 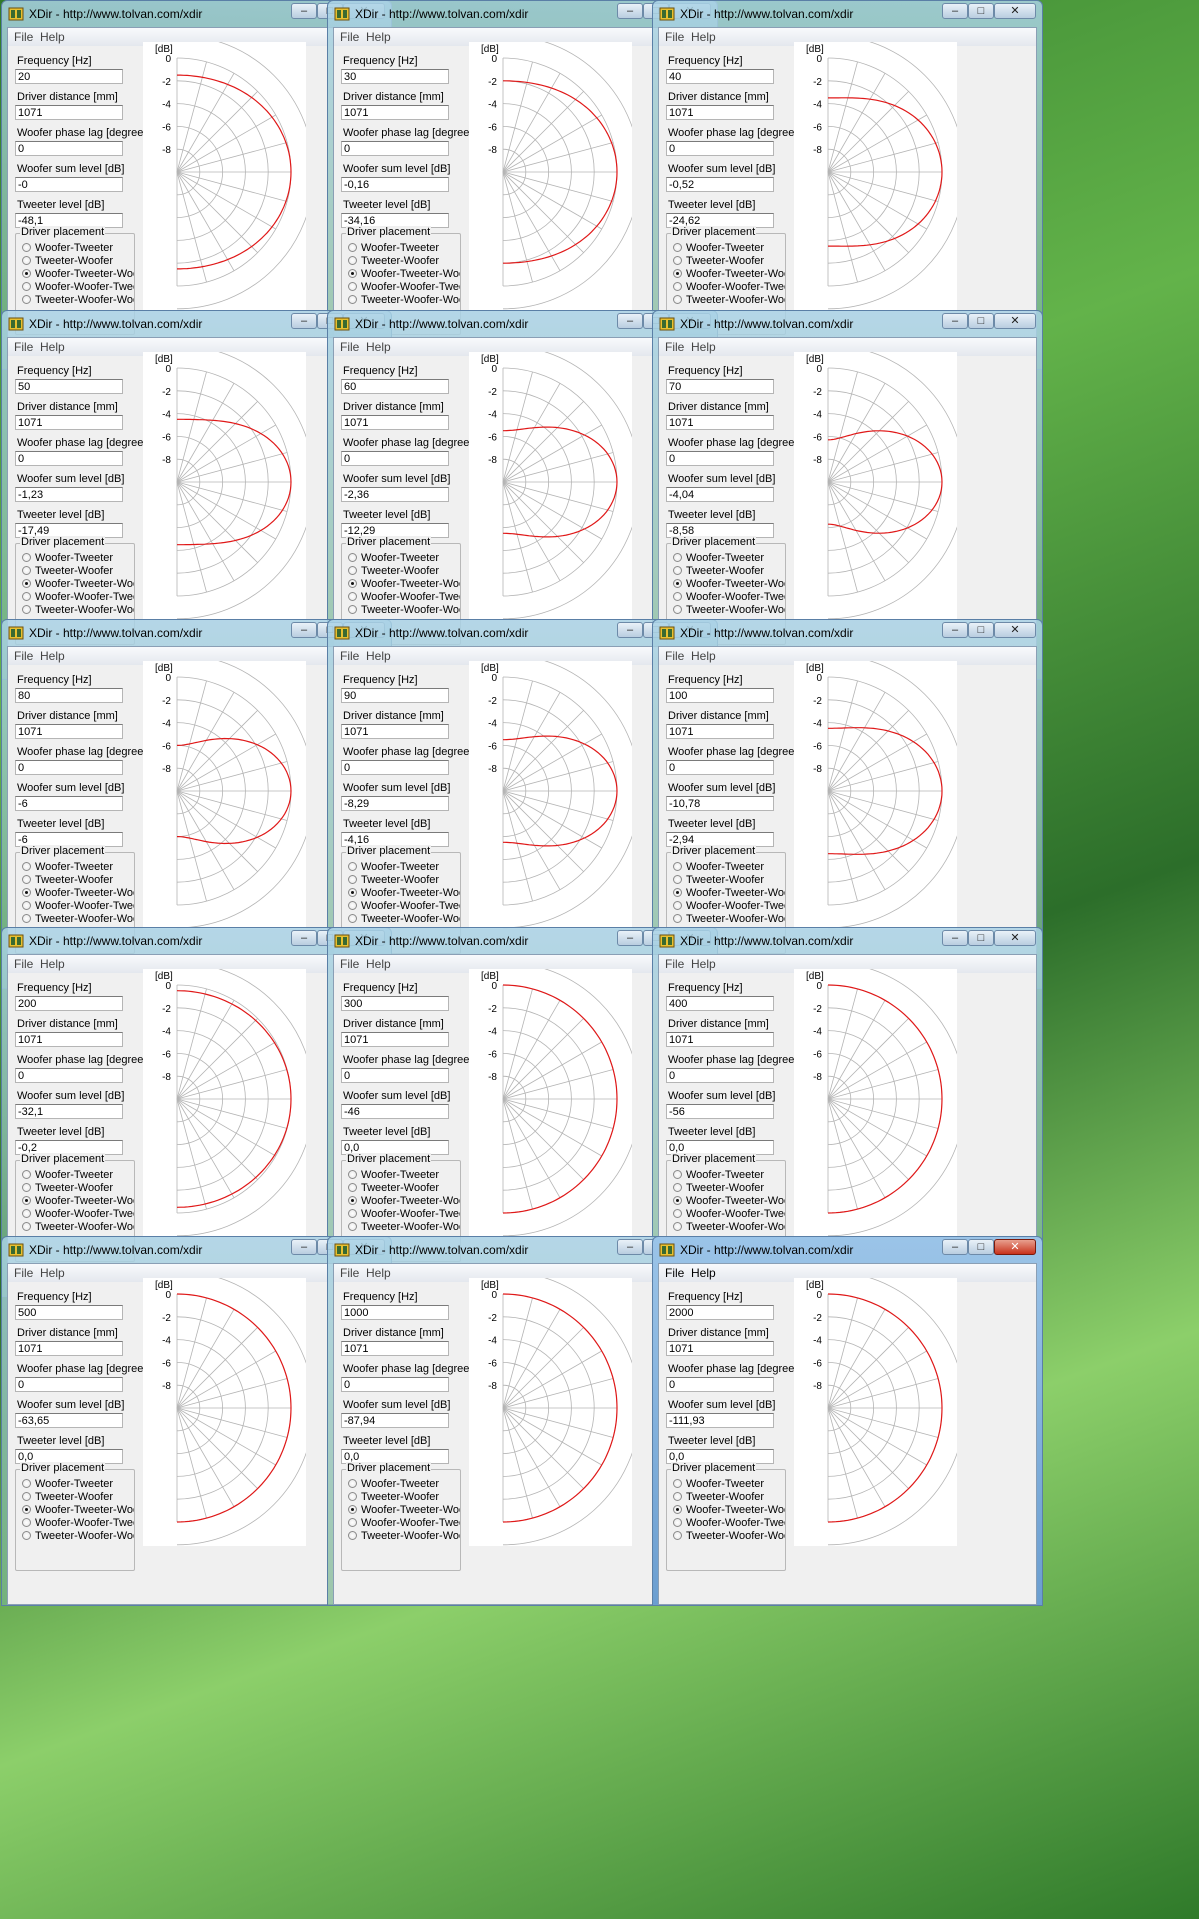 What do you see at coordinates (395, 1312) in the screenshot?
I see `frequency-input: 1000` at bounding box center [395, 1312].